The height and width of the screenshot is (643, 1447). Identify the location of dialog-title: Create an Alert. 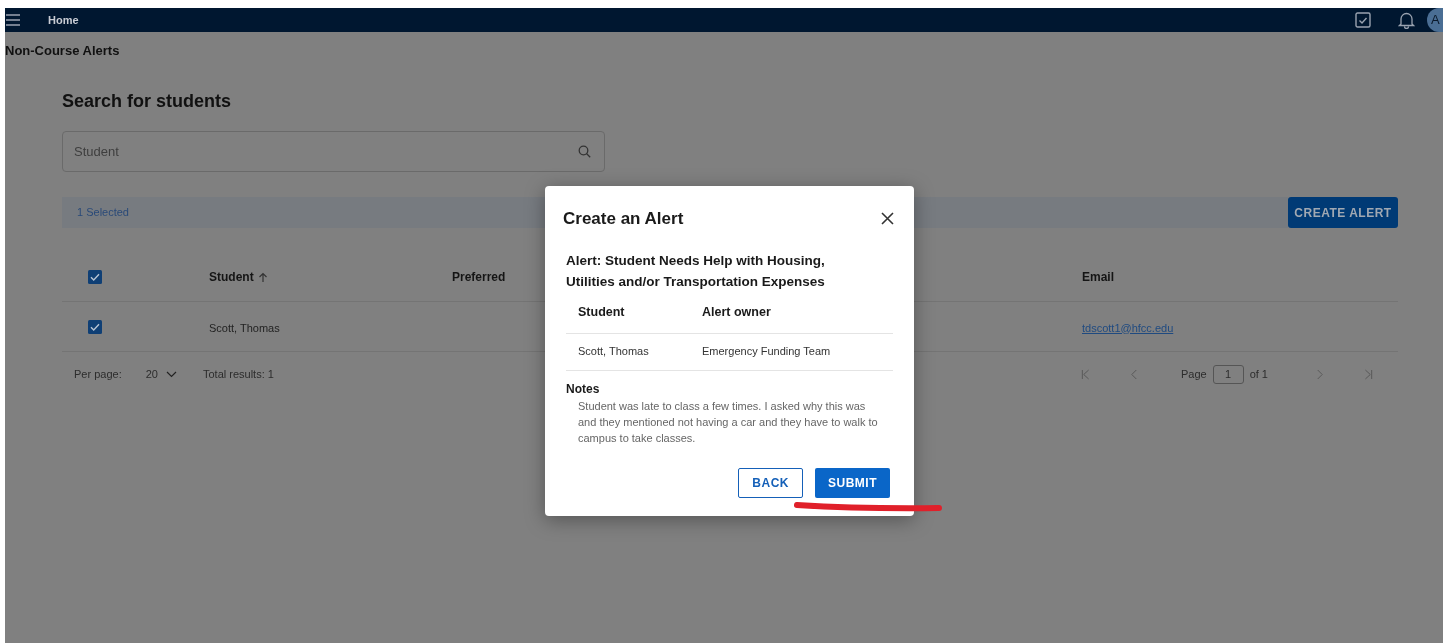
(623, 219).